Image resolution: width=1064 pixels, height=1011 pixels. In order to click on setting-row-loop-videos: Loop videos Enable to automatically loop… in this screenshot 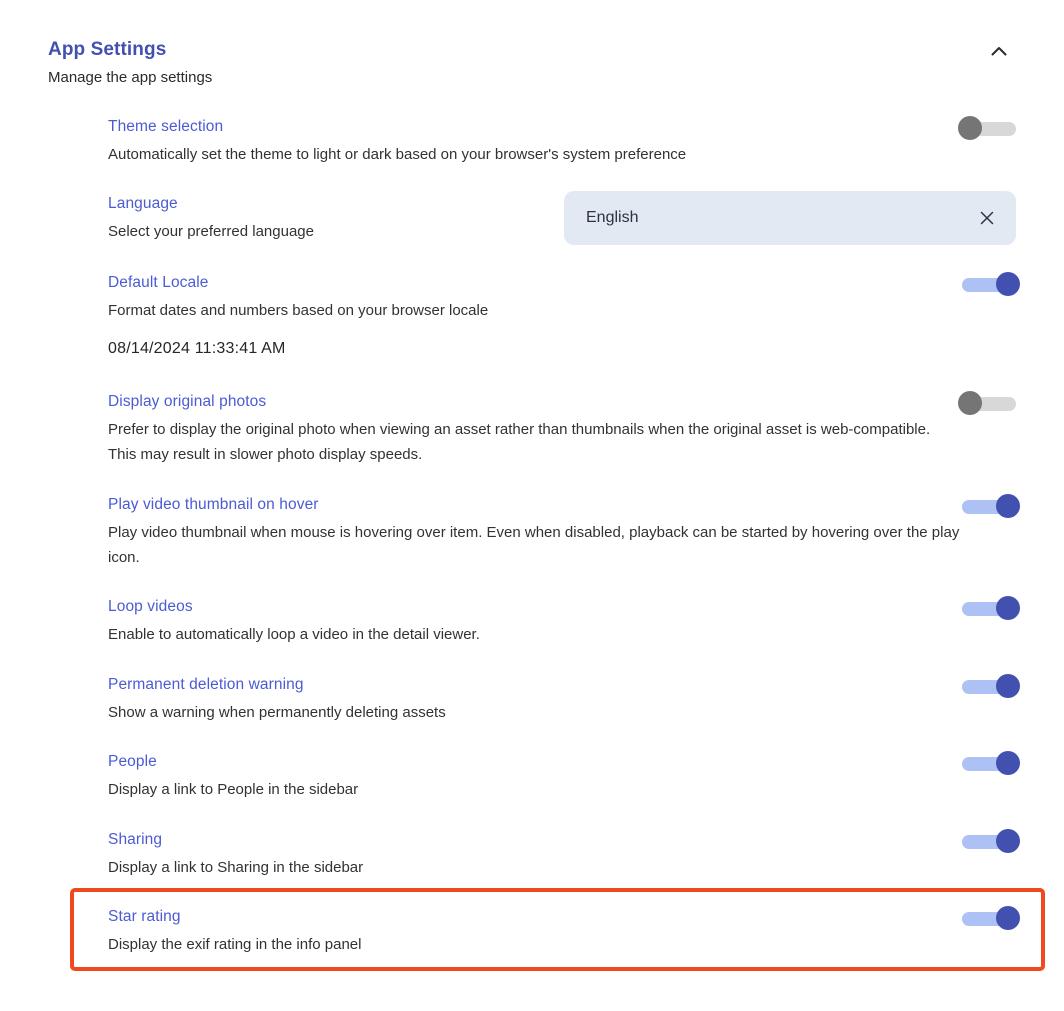, I will do `click(564, 621)`.